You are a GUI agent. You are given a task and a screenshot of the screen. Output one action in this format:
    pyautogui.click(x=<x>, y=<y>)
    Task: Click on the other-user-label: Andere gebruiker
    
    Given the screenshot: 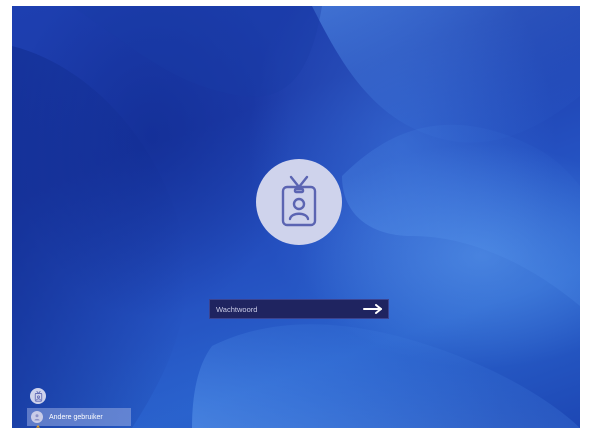 What is the action you would take?
    pyautogui.click(x=76, y=417)
    